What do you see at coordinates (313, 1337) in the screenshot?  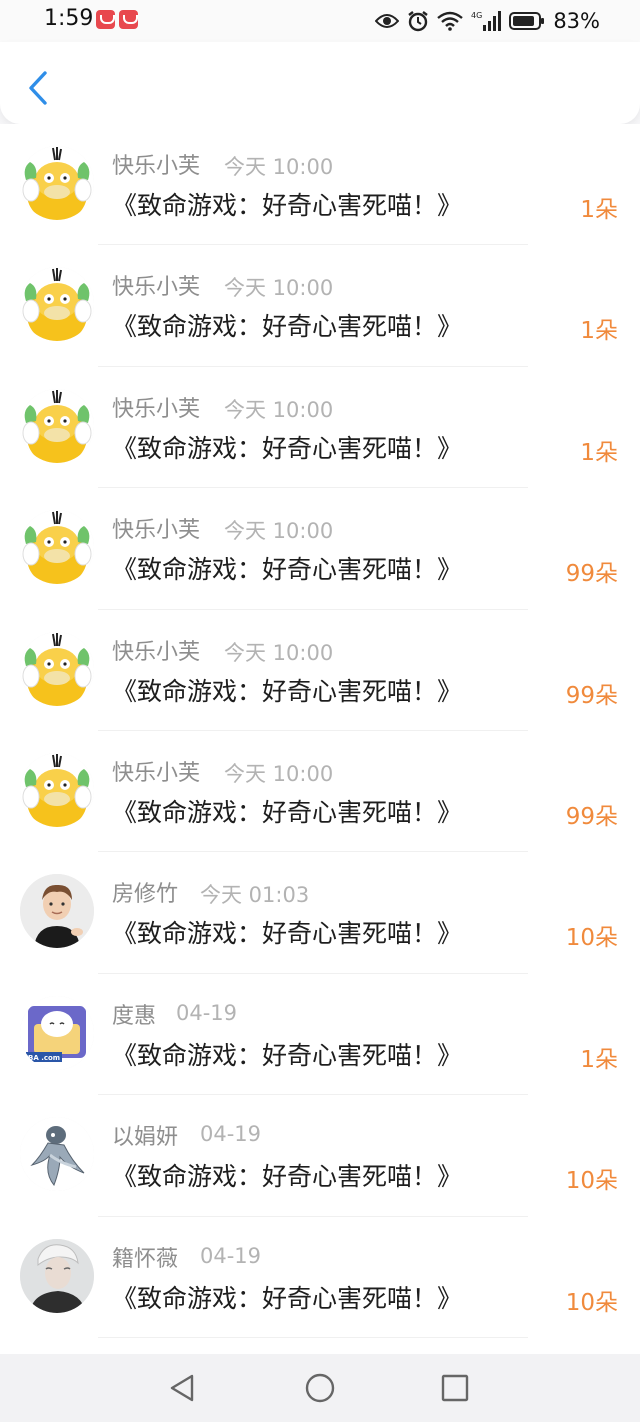 I see `divider` at bounding box center [313, 1337].